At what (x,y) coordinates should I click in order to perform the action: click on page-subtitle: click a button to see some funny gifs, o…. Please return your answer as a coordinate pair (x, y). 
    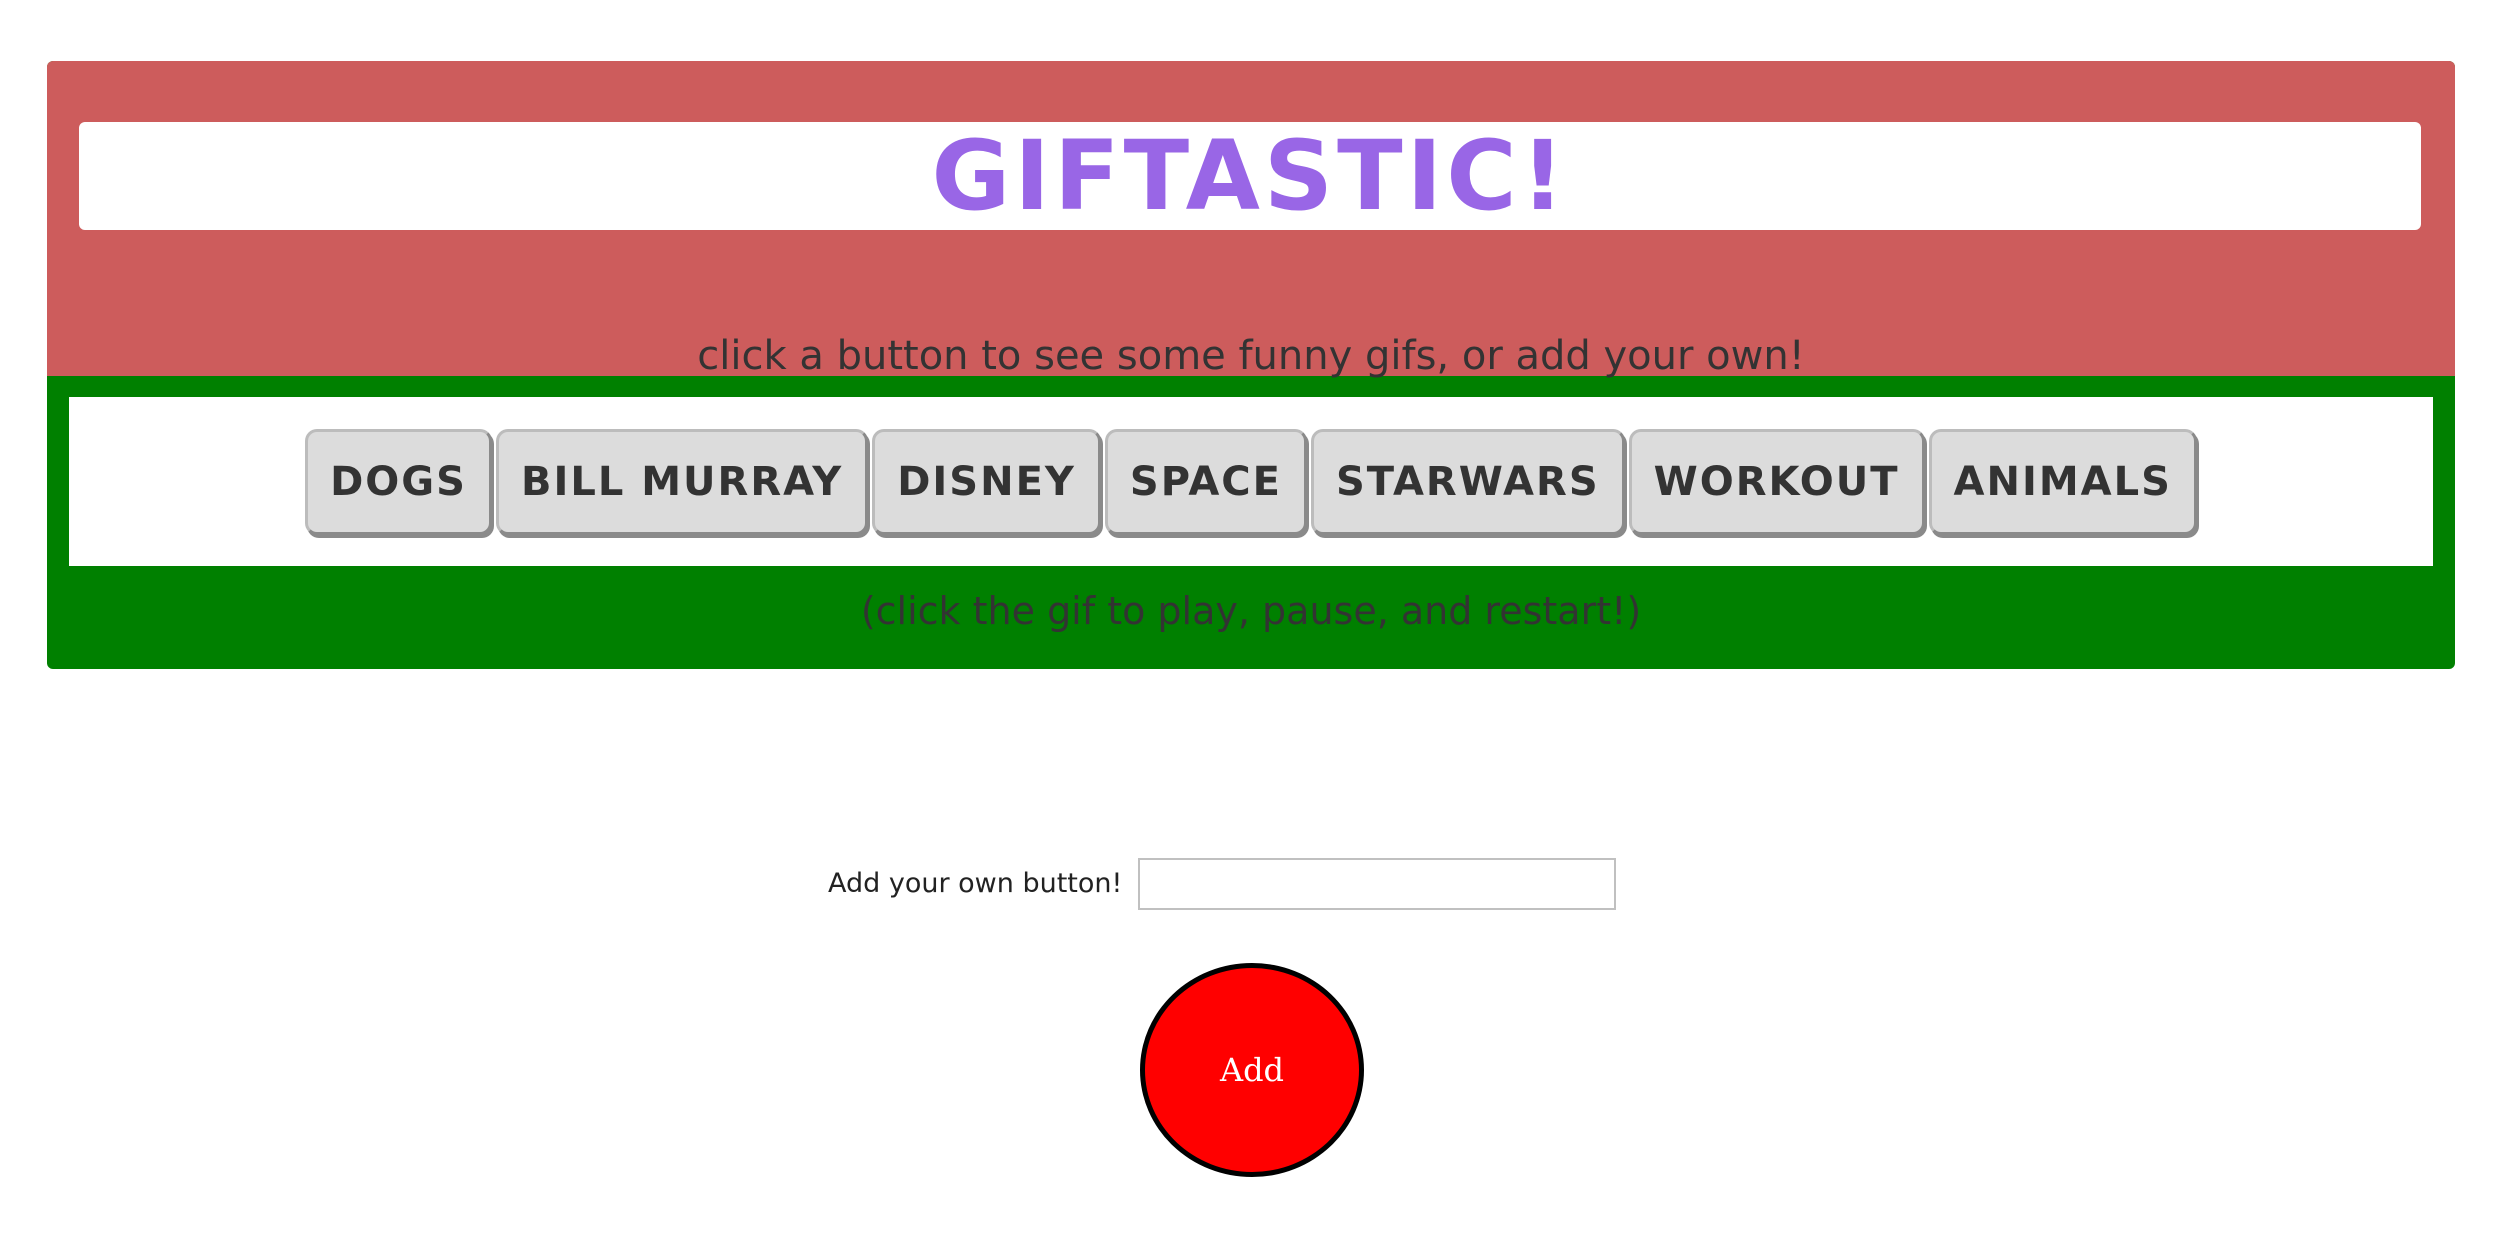
    Looking at the image, I should click on (1251, 356).